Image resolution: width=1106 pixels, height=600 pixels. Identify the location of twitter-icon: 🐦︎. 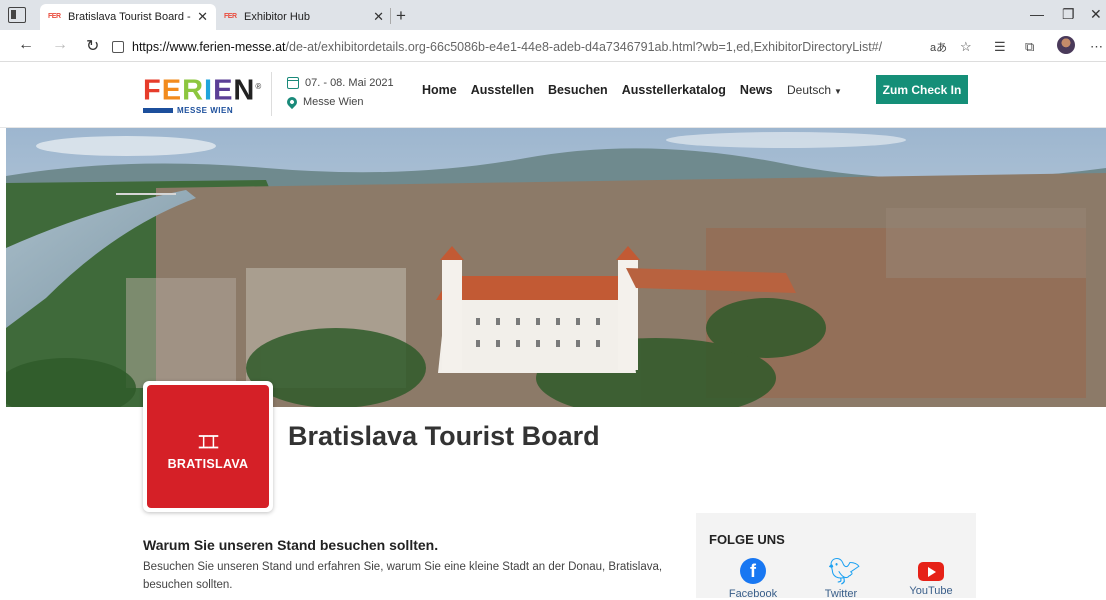
(845, 571).